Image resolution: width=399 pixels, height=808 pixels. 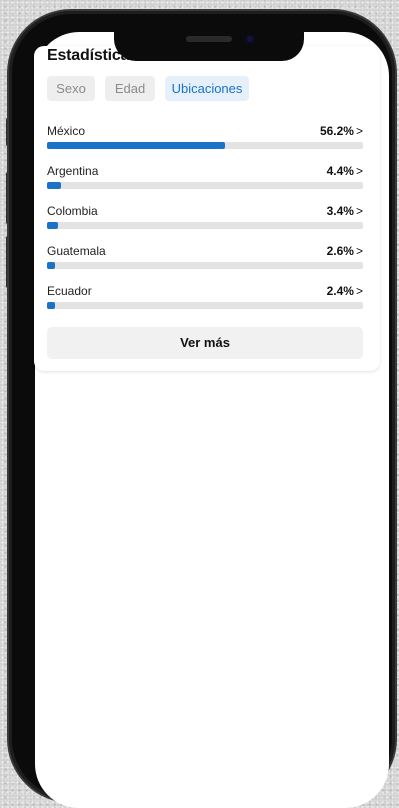 I want to click on location-percent: 4.4% >, so click(x=344, y=171).